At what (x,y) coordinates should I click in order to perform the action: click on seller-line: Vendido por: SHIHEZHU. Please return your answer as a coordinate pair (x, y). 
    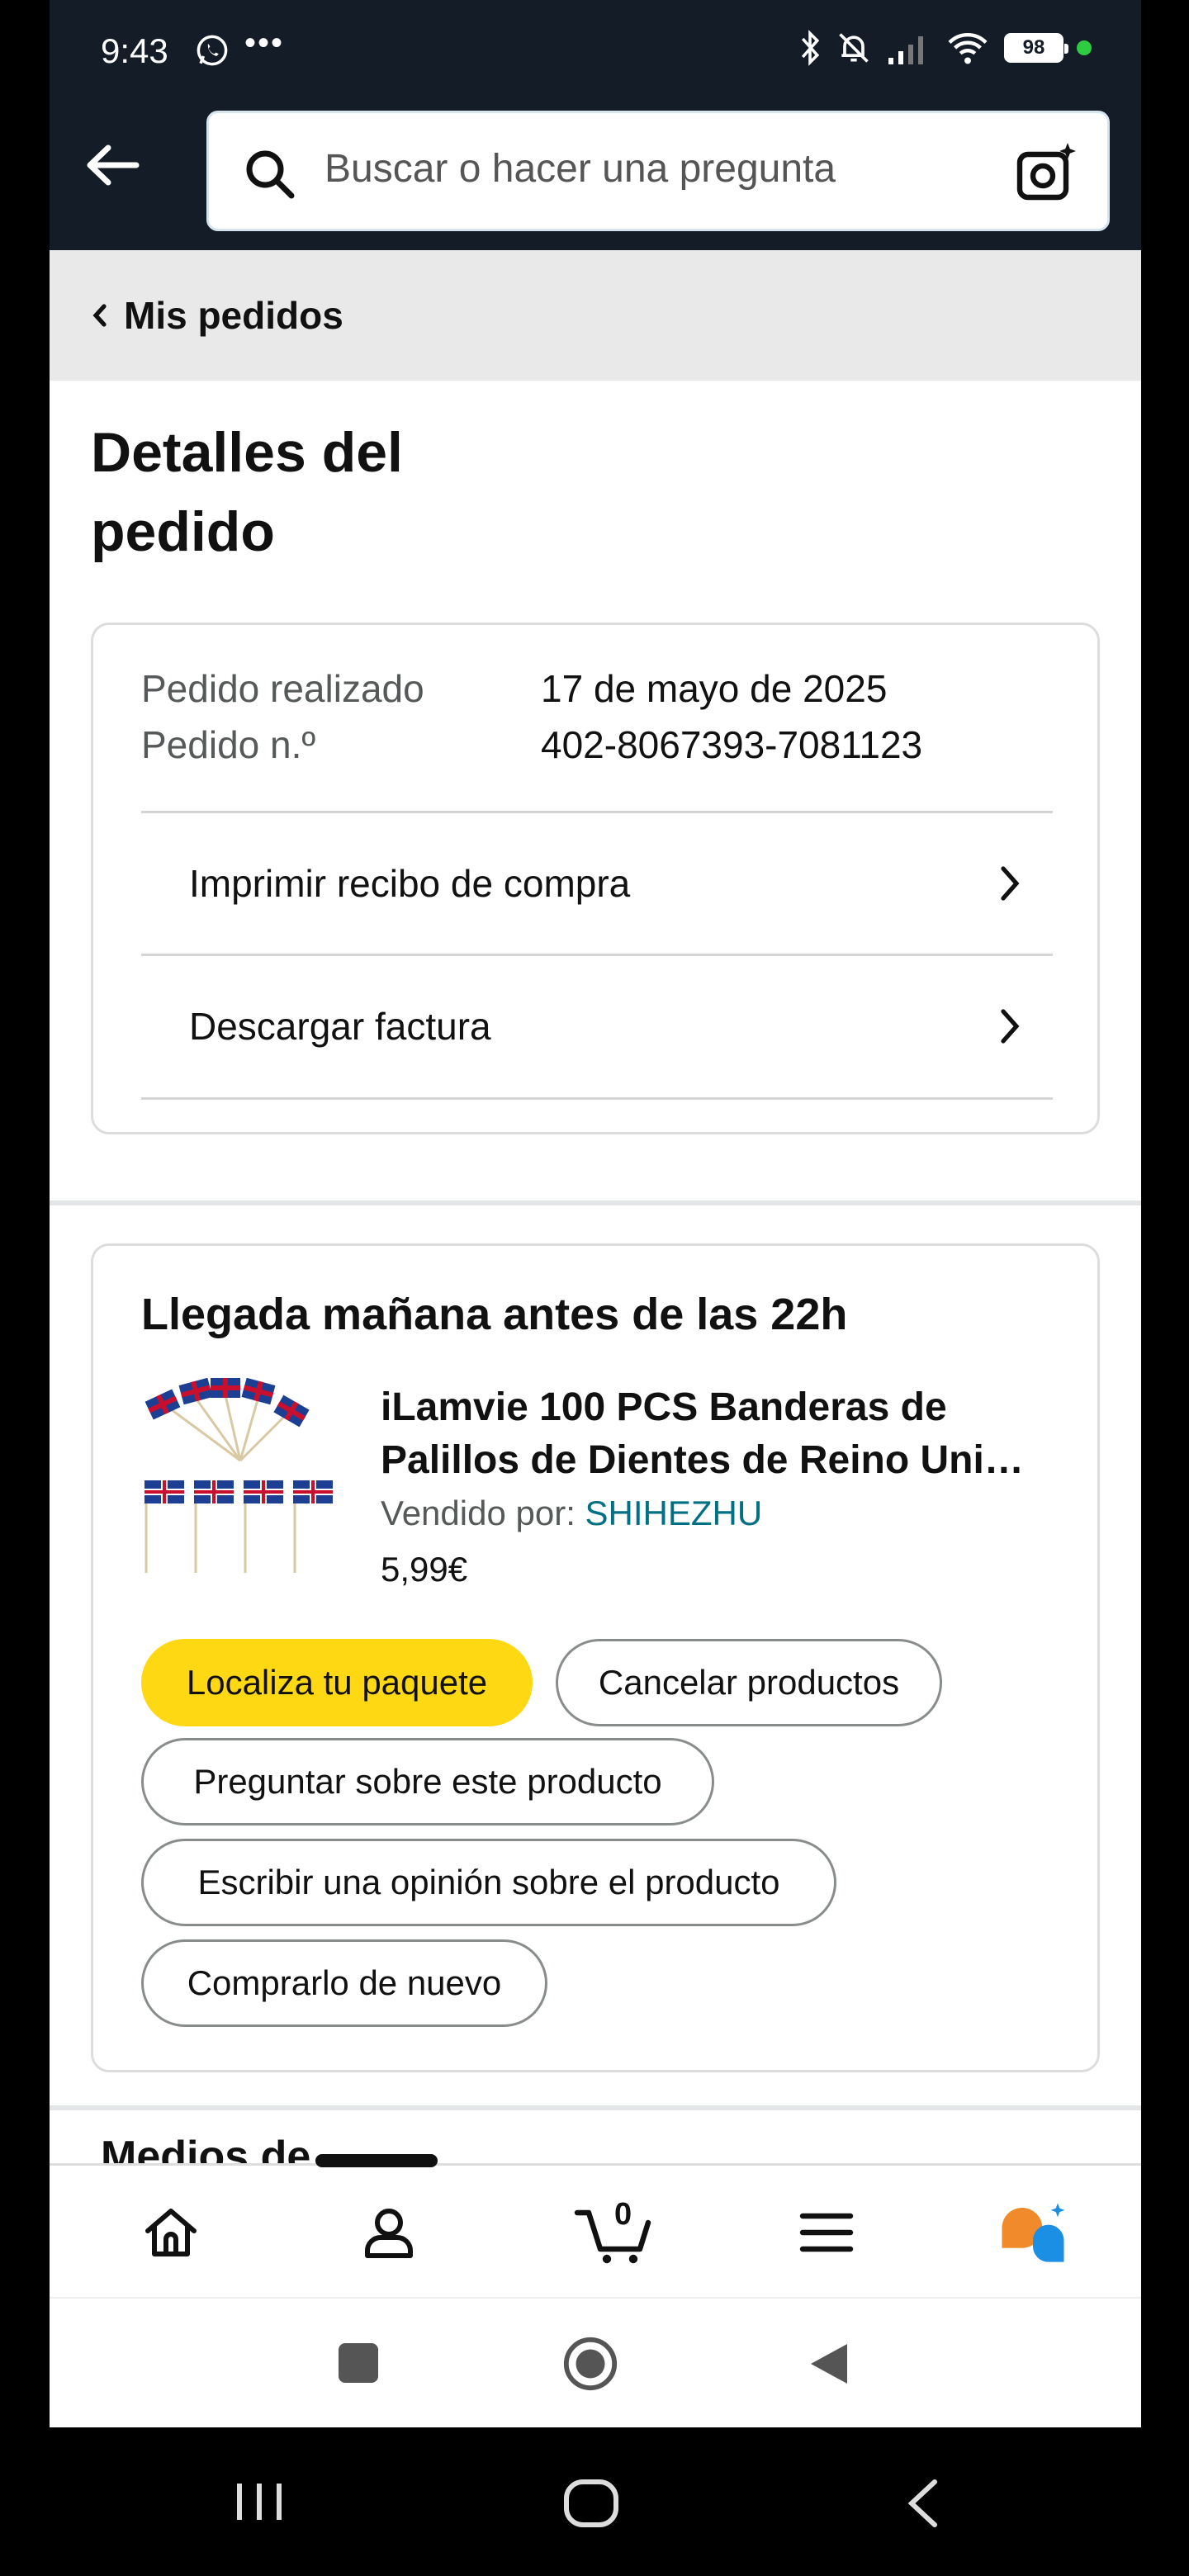
    Looking at the image, I should click on (571, 1513).